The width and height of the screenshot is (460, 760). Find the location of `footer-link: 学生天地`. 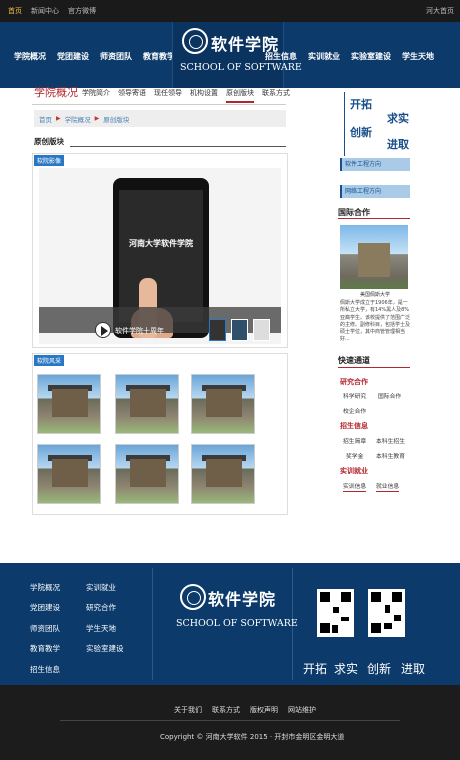

footer-link: 学生天地 is located at coordinates (101, 628).